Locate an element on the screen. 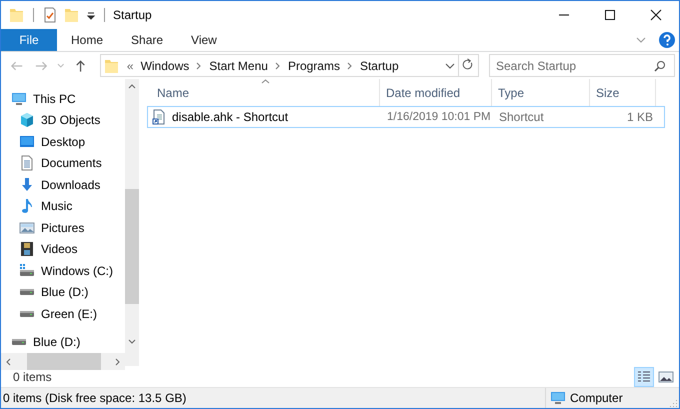  sidebar-item: Videos is located at coordinates (63, 249).